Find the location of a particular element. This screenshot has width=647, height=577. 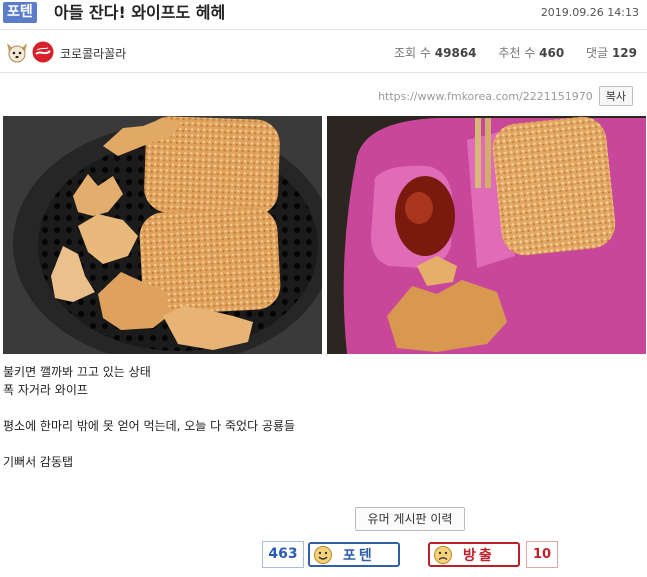

views-count: 49864 is located at coordinates (455, 53).